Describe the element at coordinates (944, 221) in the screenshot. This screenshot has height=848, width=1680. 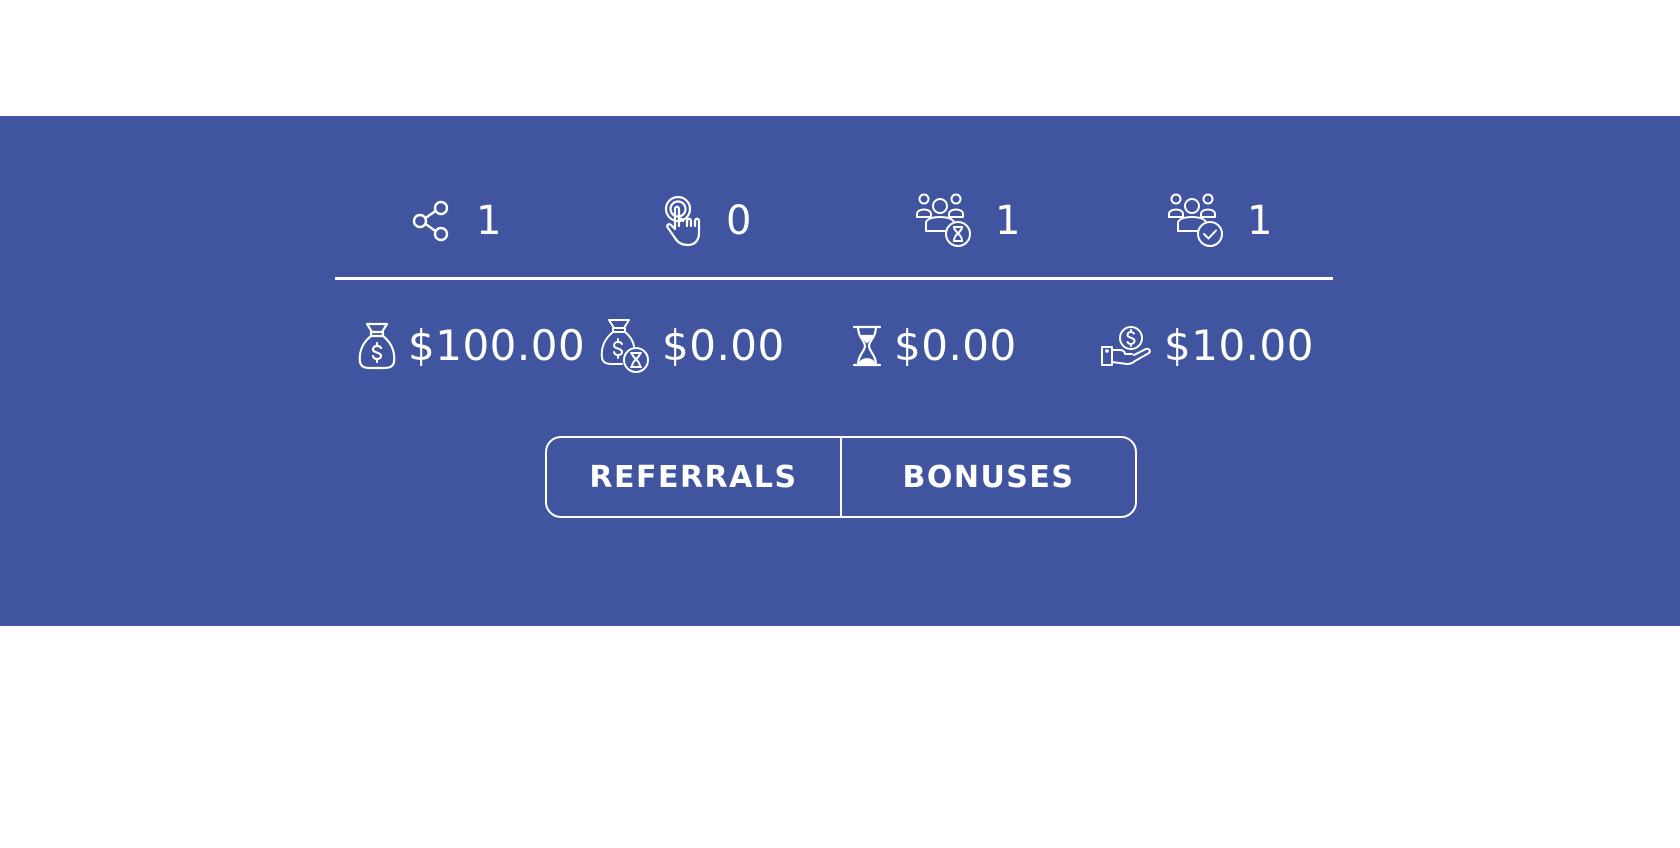
I see `users-pending-icon` at that location.